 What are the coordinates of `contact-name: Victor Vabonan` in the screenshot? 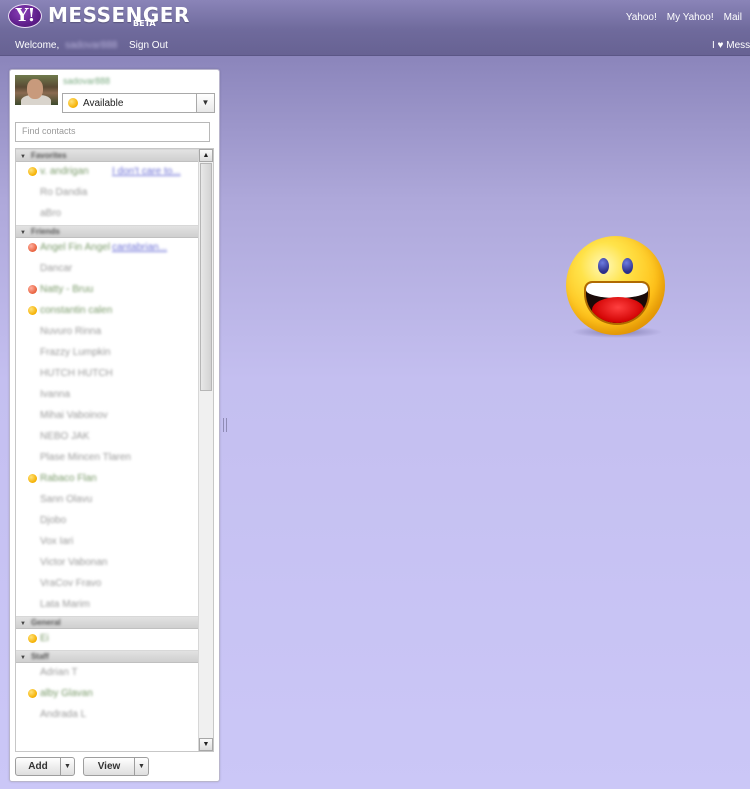 It's located at (74, 562).